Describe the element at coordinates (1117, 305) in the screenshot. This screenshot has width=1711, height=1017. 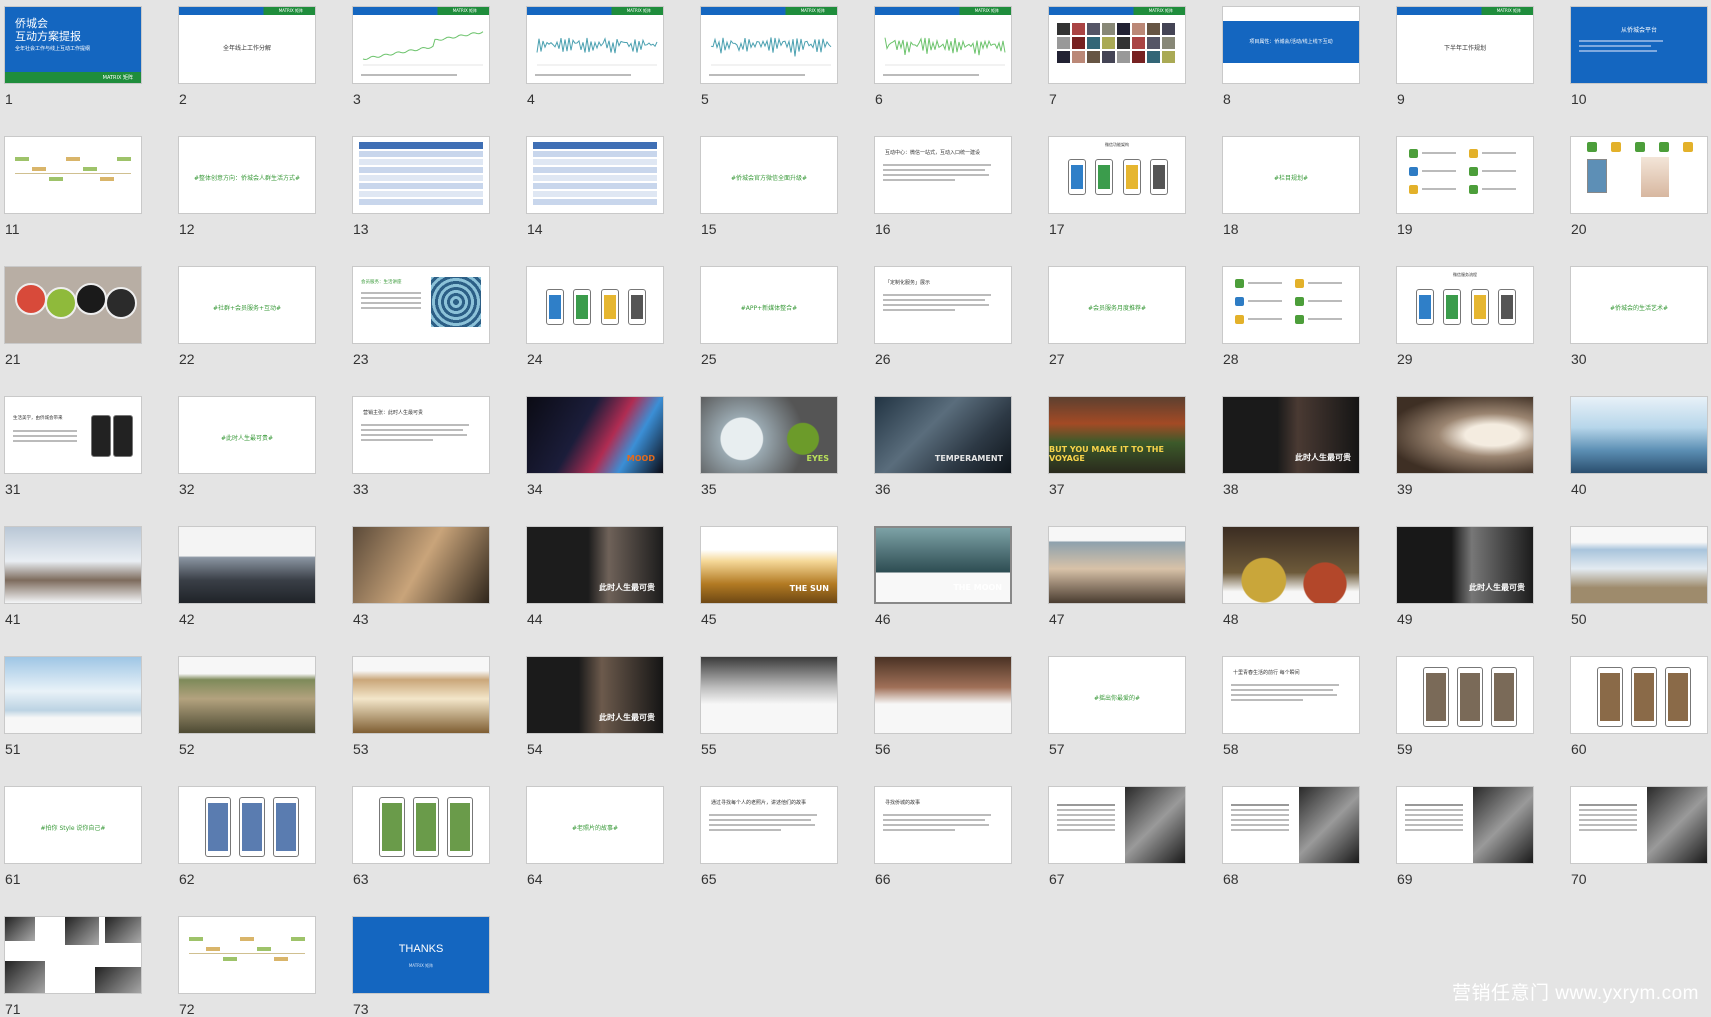
I see `slide-thumbnail: #会员服务月度推荐#` at that location.